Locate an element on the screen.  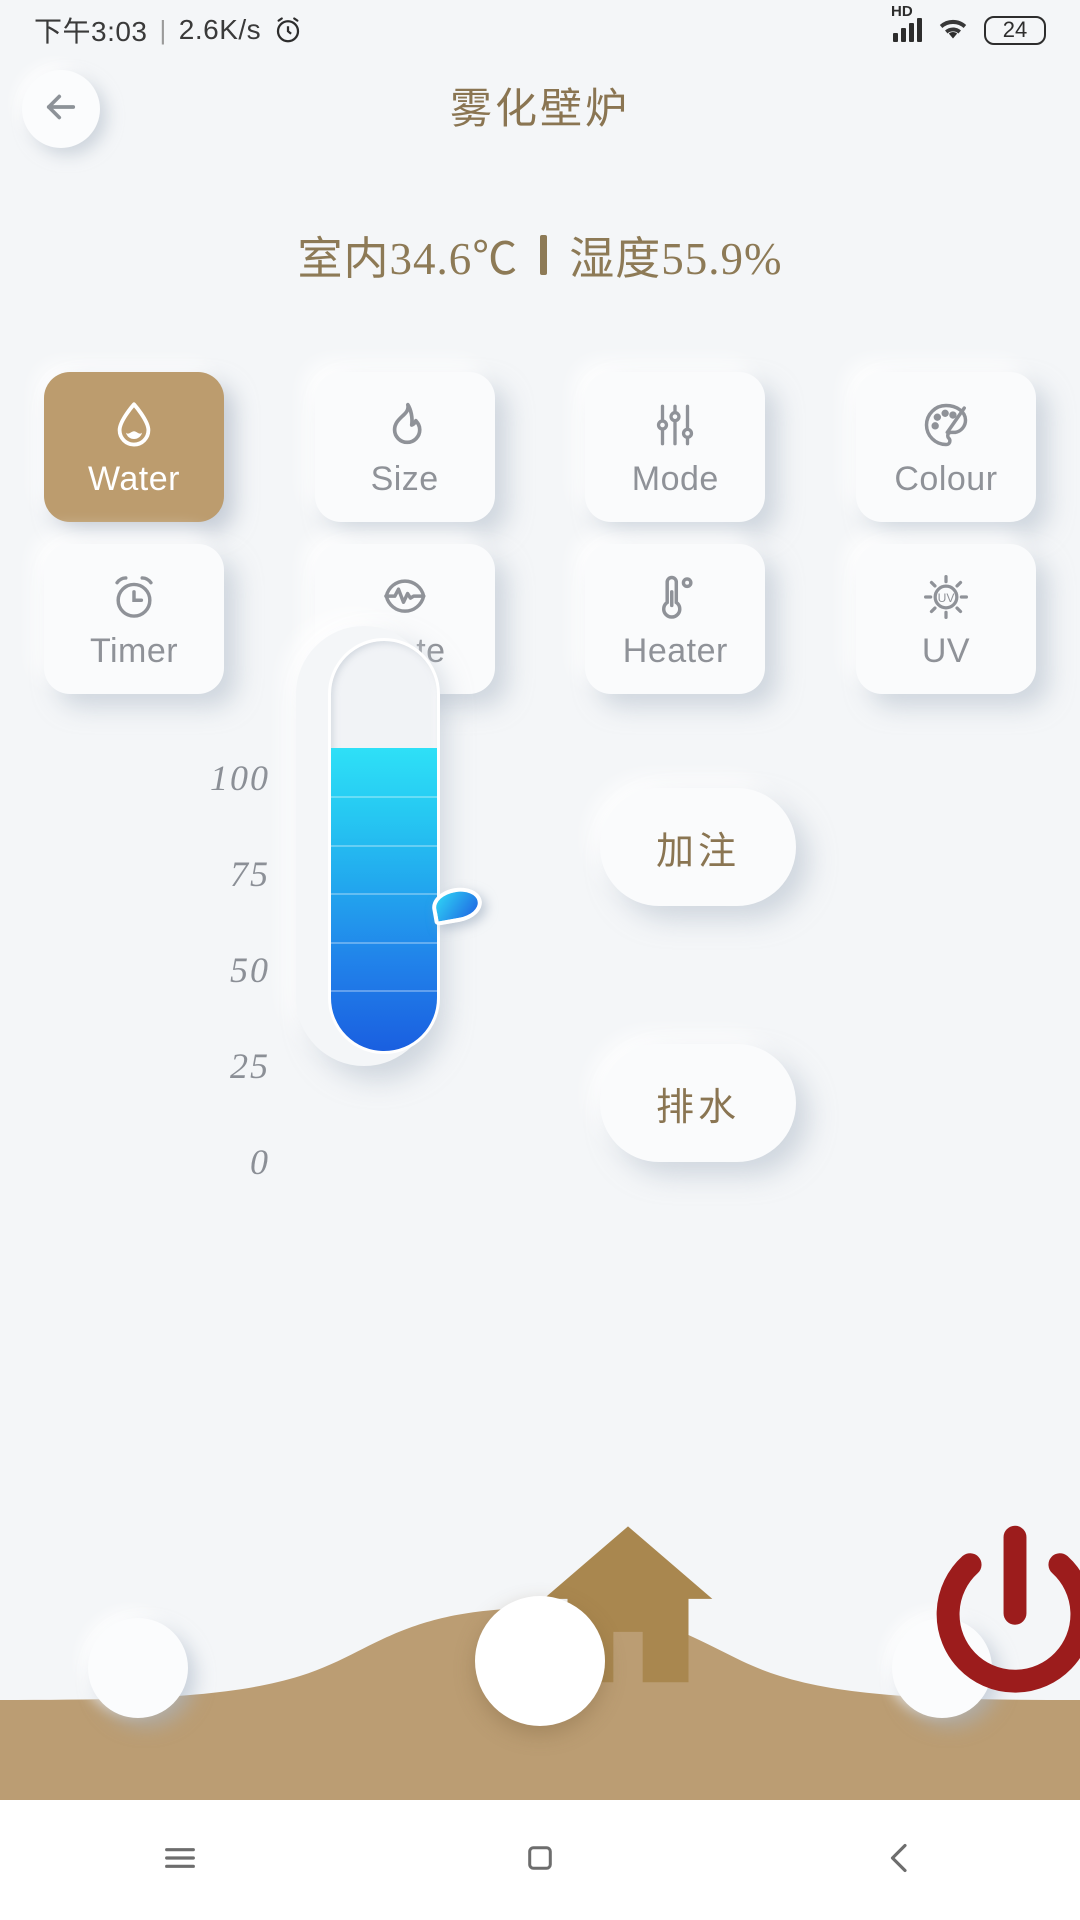
water-drop-icon is located at coordinates (134, 425).